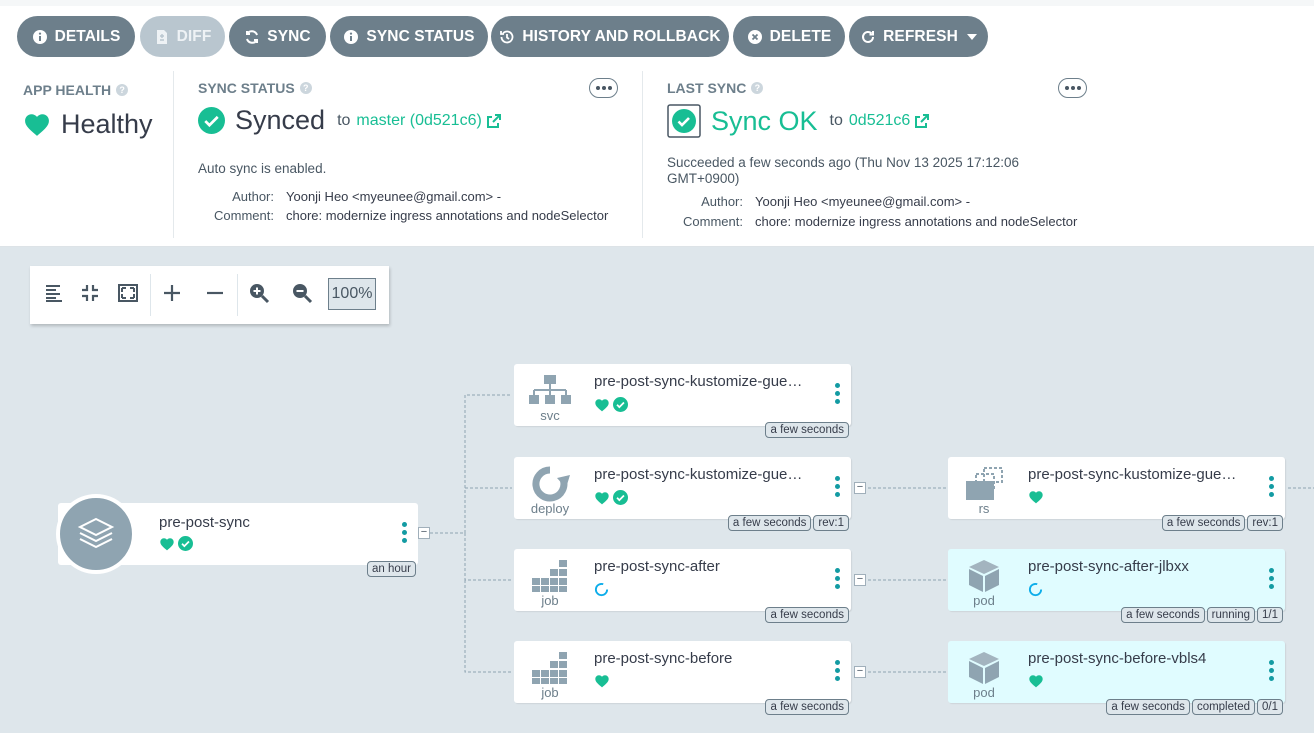 The height and width of the screenshot is (733, 1314). Describe the element at coordinates (971, 36) in the screenshot. I see `caret-down-icon` at that location.